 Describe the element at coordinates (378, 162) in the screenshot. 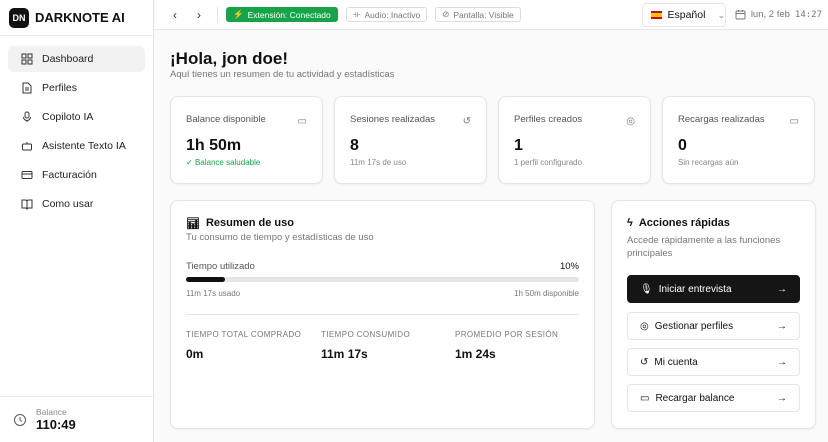

I see `stat-sub: 11m 17s de uso` at that location.